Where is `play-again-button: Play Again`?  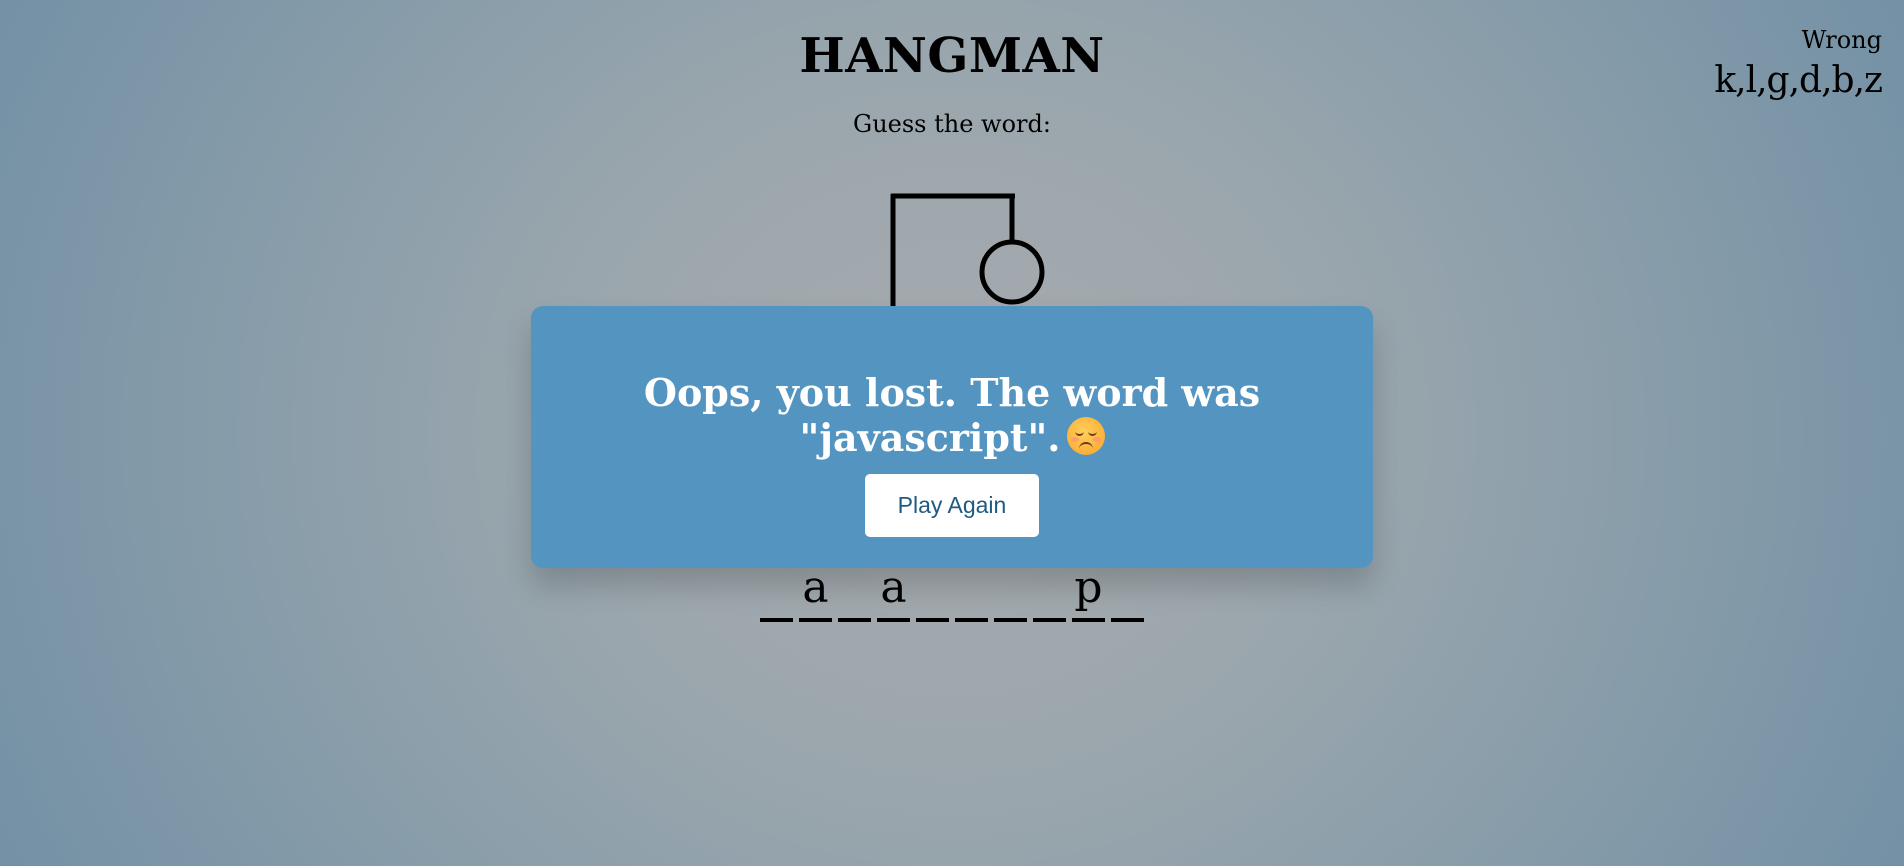
play-again-button: Play Again is located at coordinates (952, 505).